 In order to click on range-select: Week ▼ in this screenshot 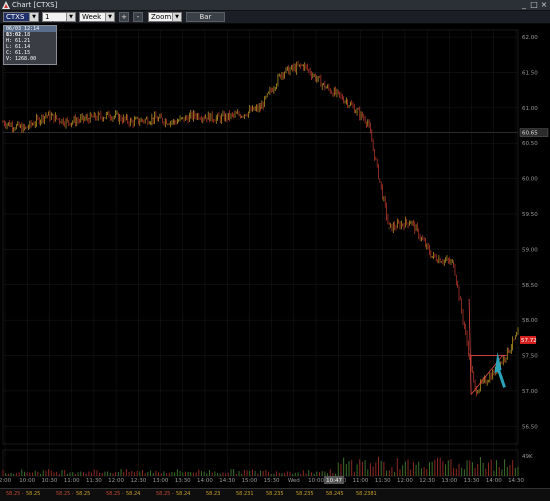, I will do `click(97, 17)`.